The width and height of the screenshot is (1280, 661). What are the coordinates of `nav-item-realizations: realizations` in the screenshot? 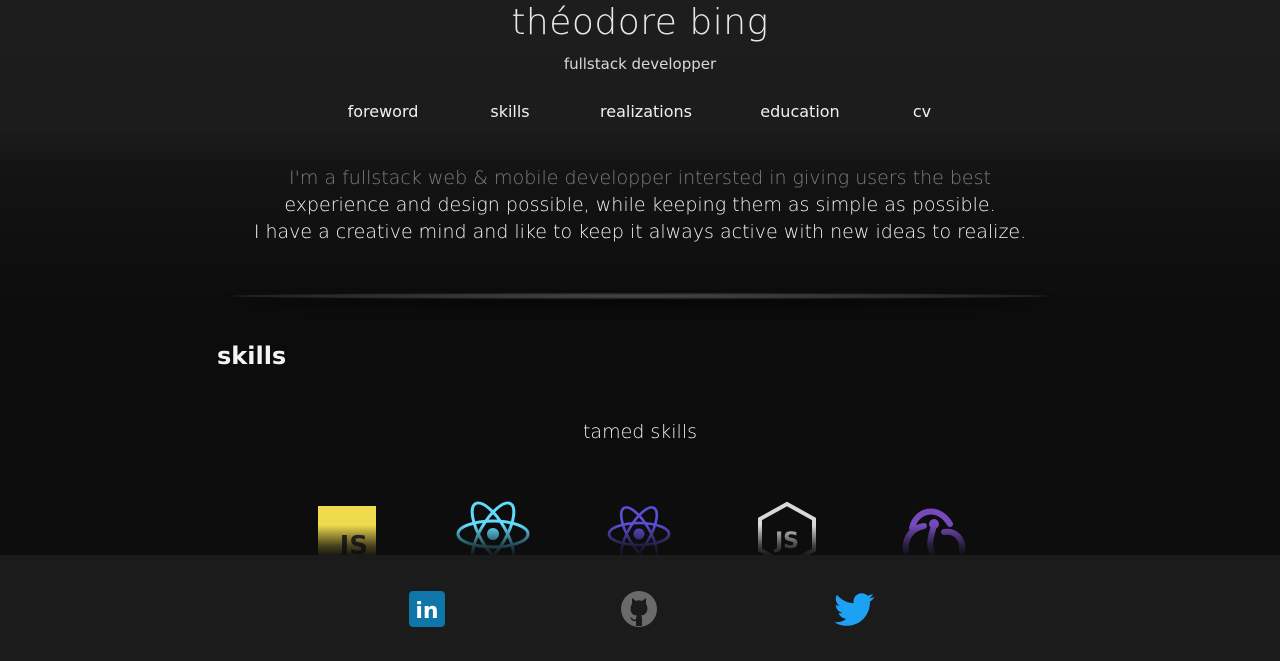 It's located at (646, 111).